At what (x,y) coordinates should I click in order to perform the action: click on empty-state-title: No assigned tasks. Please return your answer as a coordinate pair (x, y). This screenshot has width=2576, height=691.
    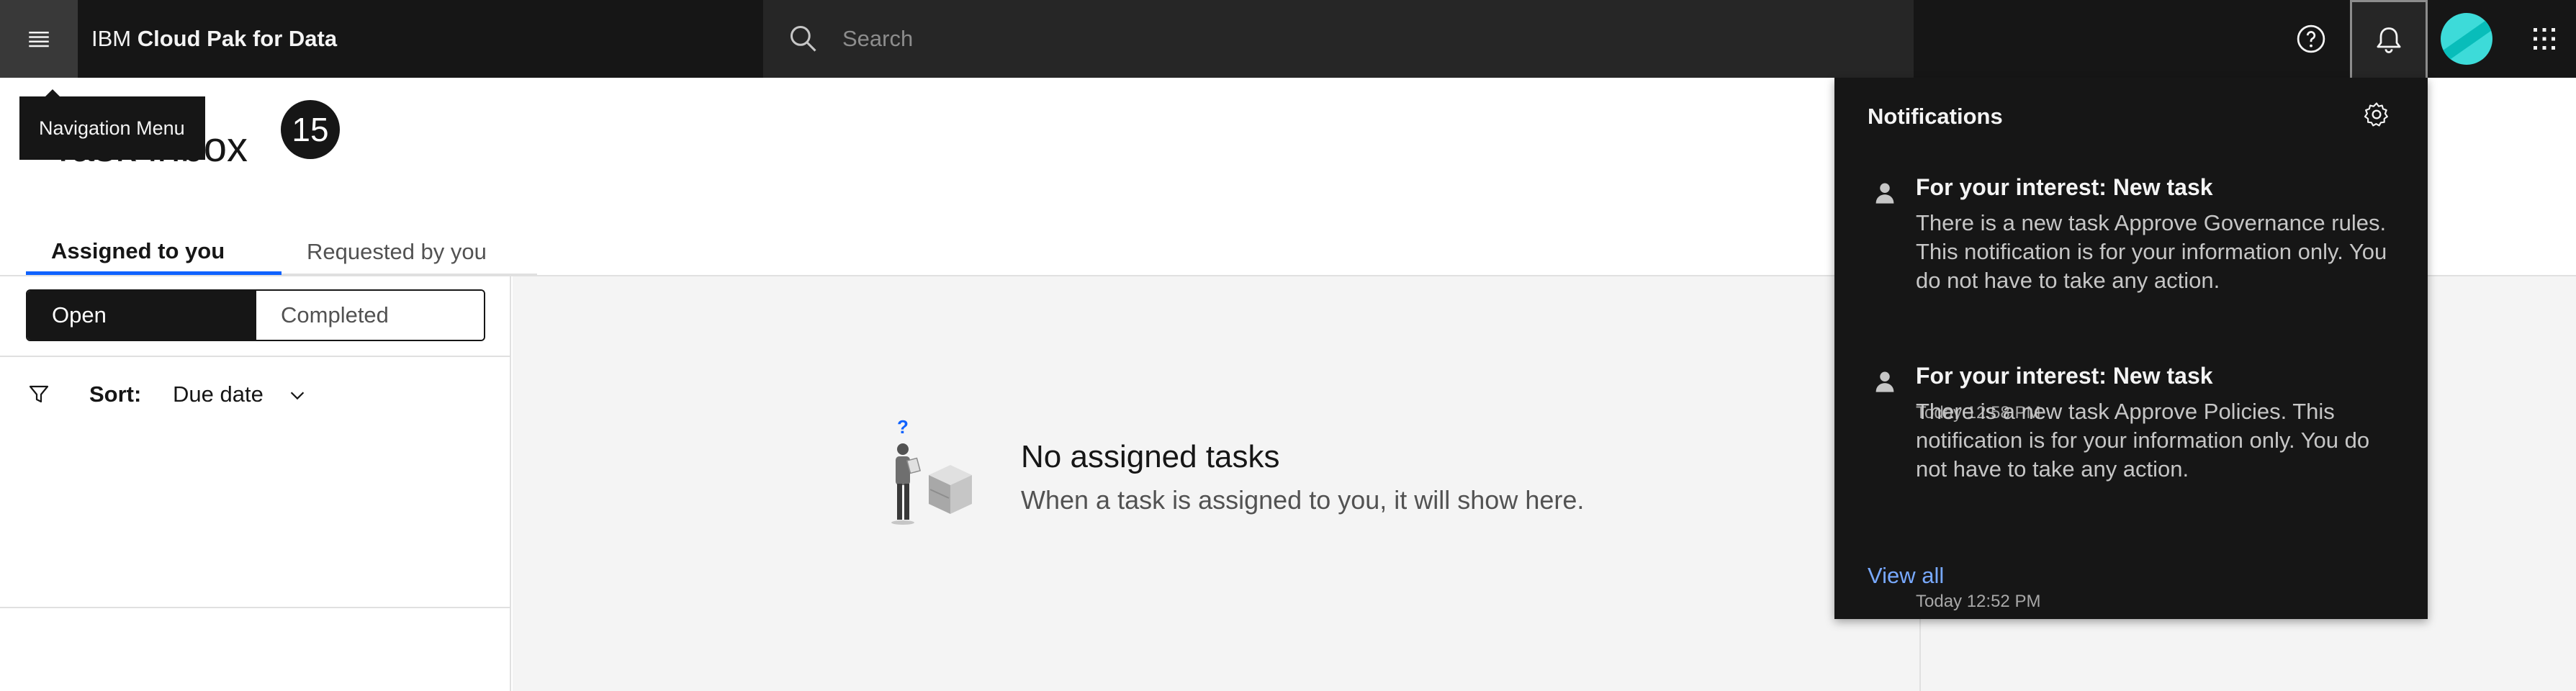
    Looking at the image, I should click on (1150, 456).